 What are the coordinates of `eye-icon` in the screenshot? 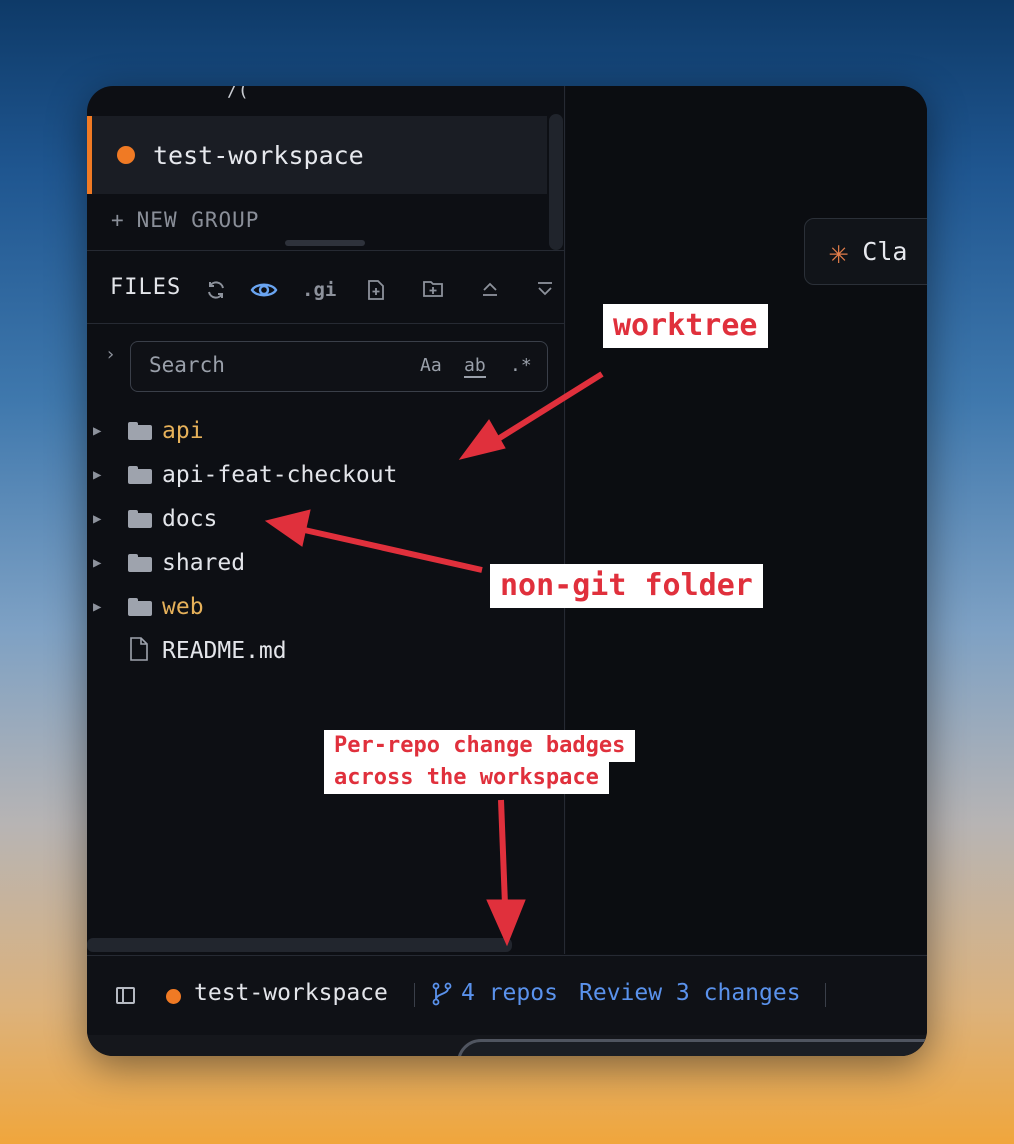 It's located at (264, 292).